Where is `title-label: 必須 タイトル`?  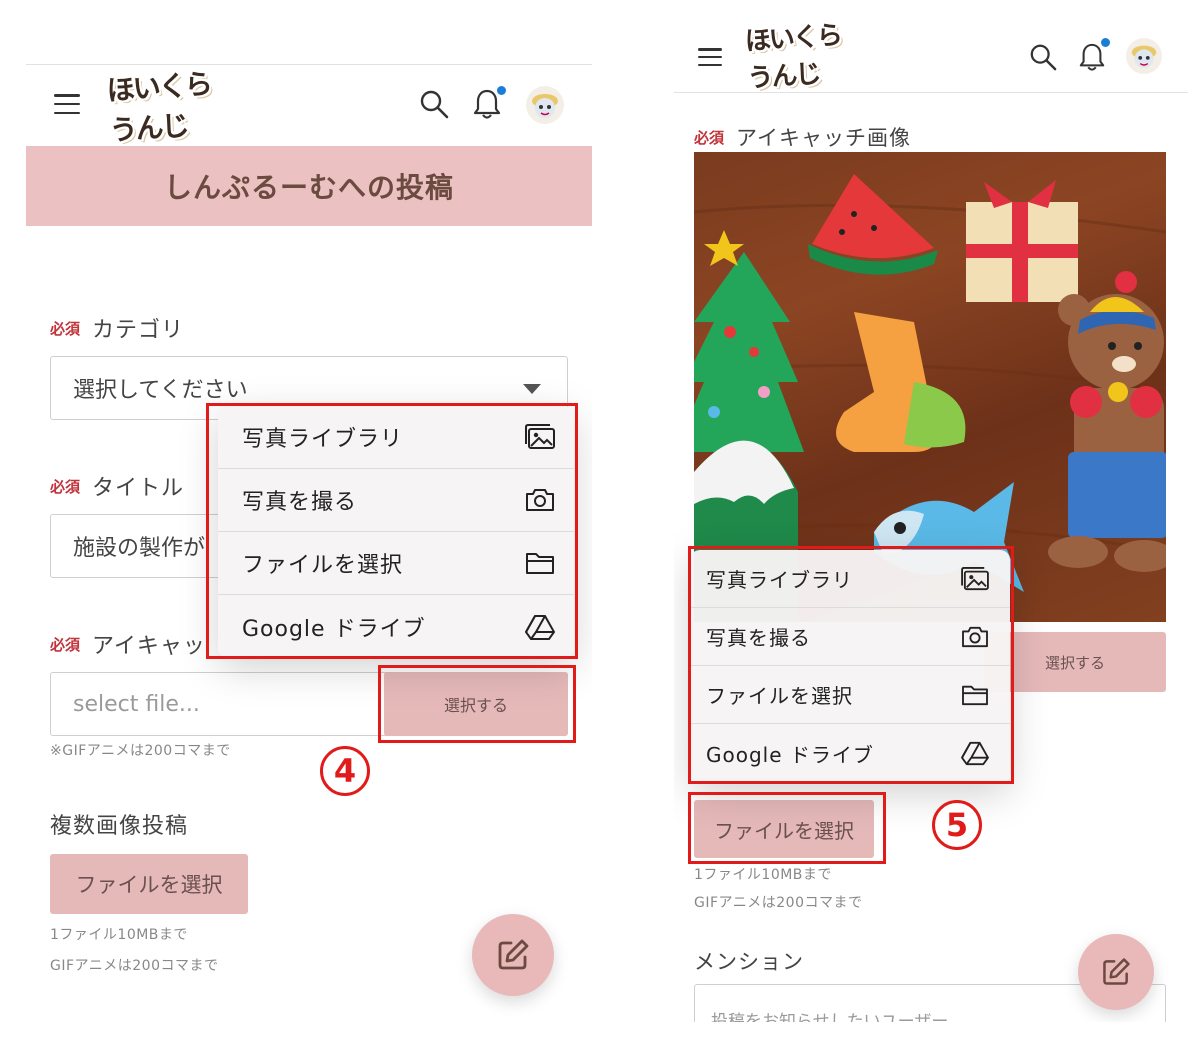 title-label: 必須 タイトル is located at coordinates (117, 488).